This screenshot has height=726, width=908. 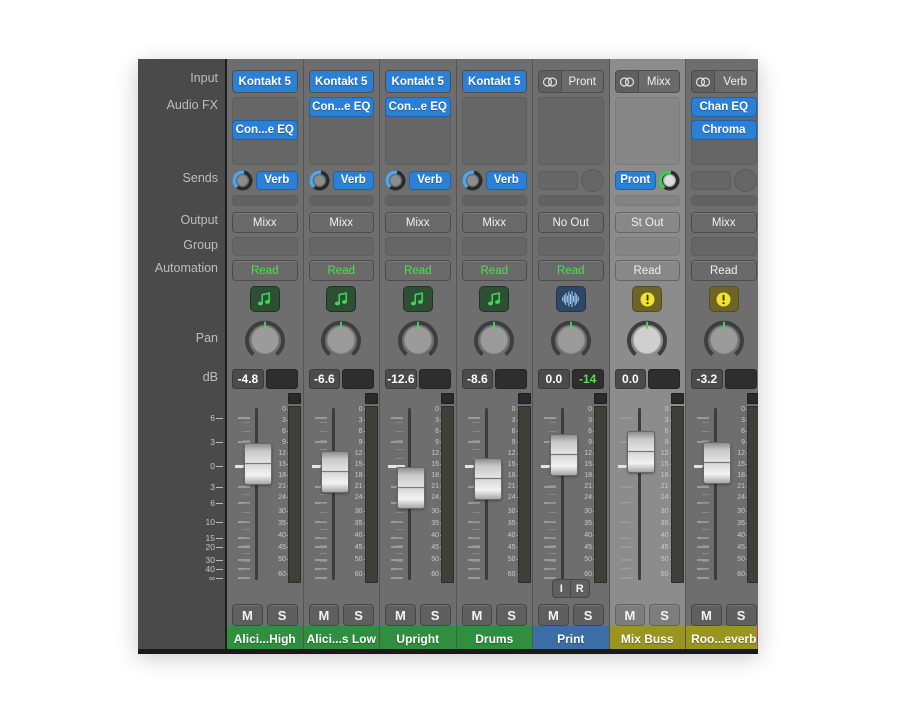 I want to click on input-slot: Mixx, so click(x=647, y=81).